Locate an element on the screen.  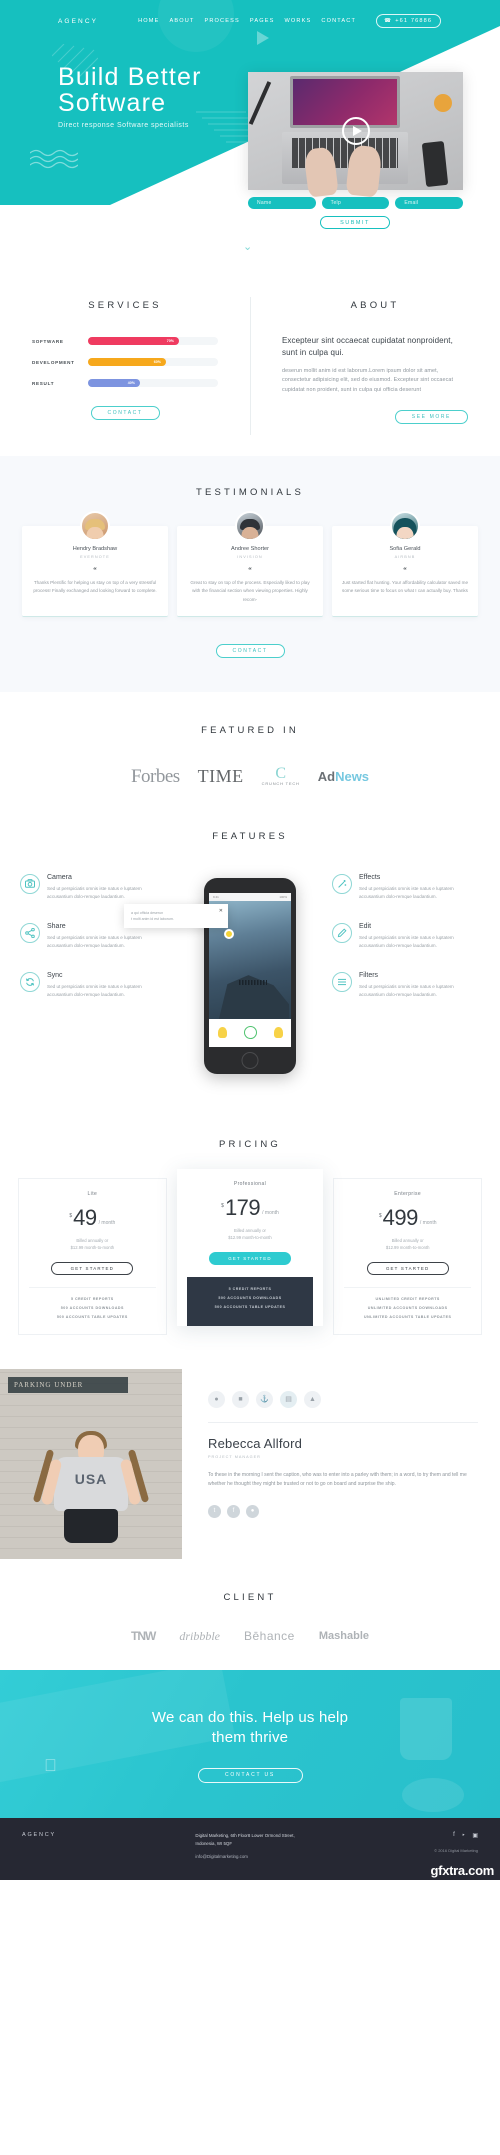
anchor-icon: ⚓ is located at coordinates (264, 1399).